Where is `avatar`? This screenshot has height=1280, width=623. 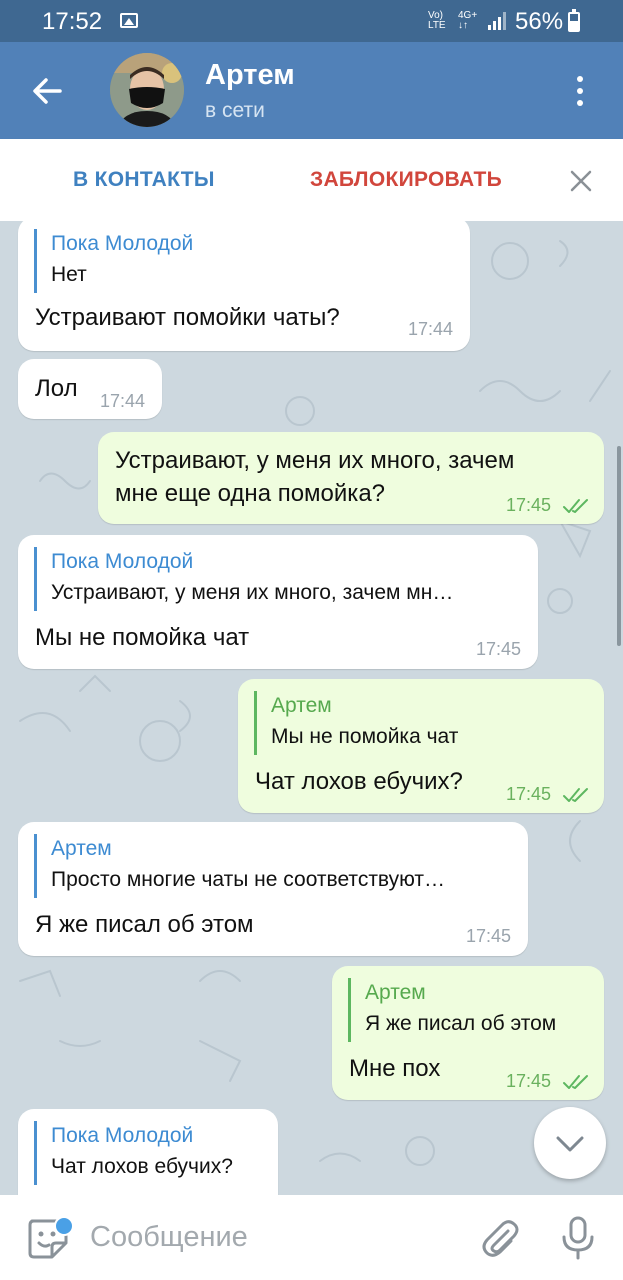
avatar is located at coordinates (147, 90).